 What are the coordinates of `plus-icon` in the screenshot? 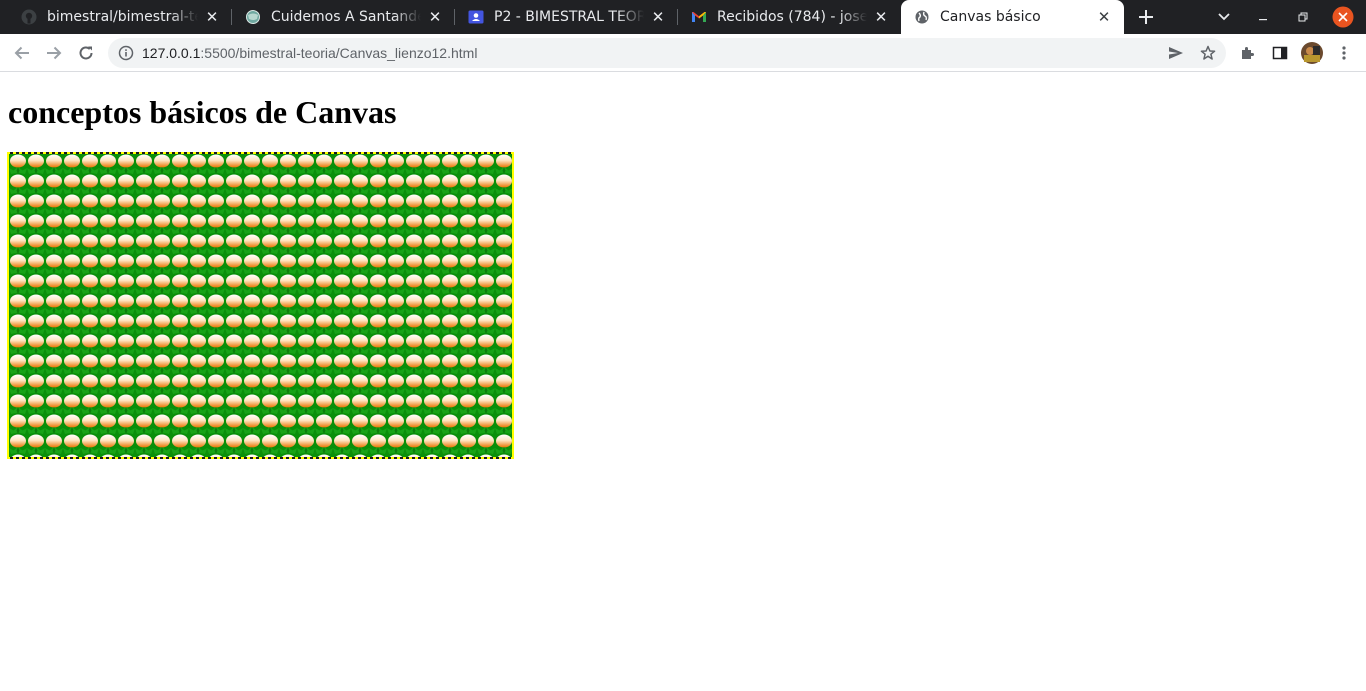 It's located at (1146, 17).